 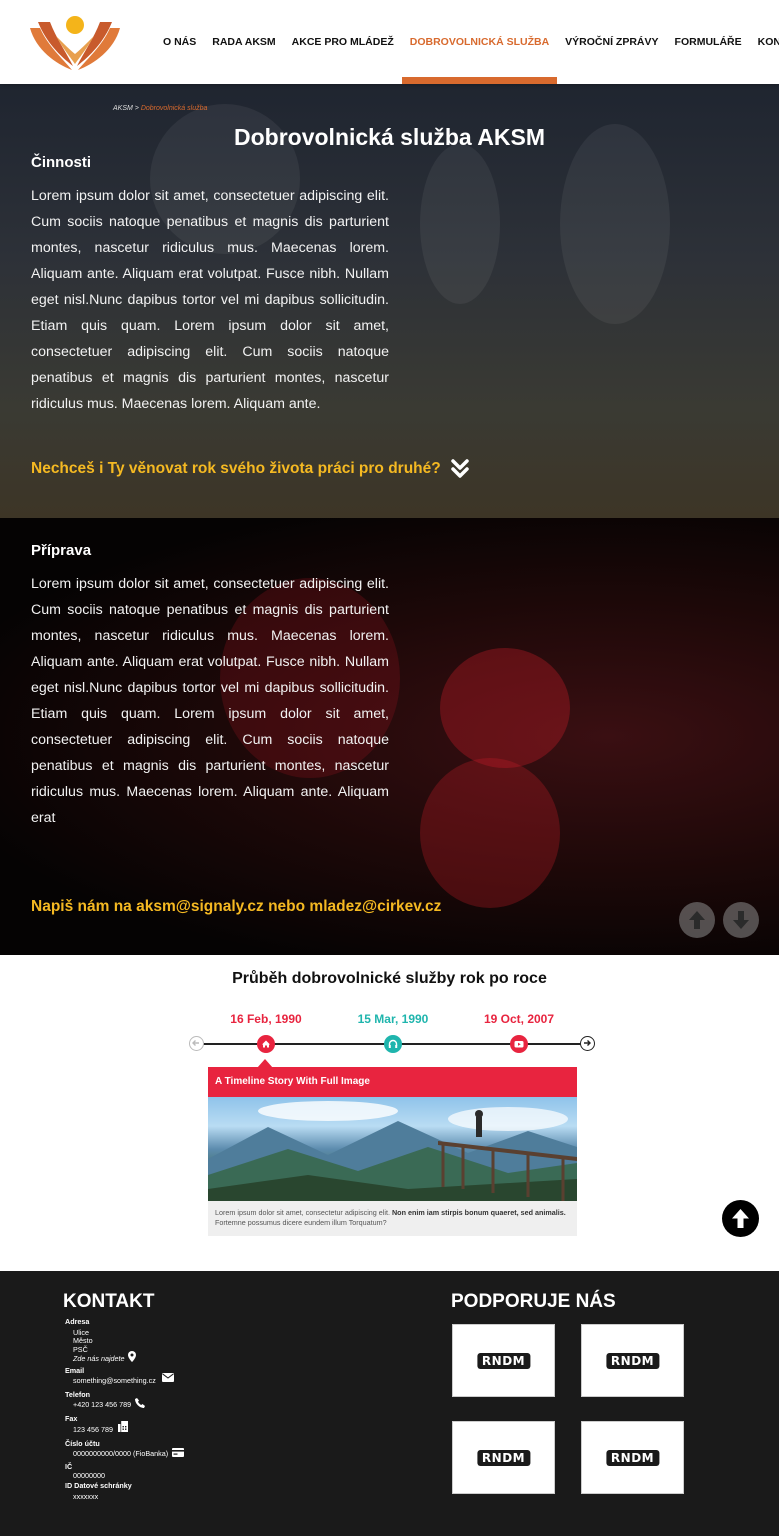 What do you see at coordinates (71, 1418) in the screenshot?
I see `fax-label: Fax` at bounding box center [71, 1418].